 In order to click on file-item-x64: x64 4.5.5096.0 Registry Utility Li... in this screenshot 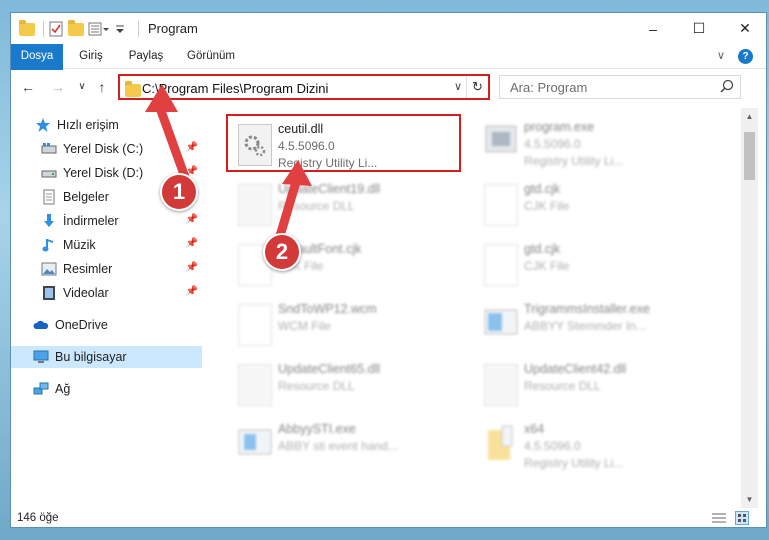, I will do `click(591, 445)`.